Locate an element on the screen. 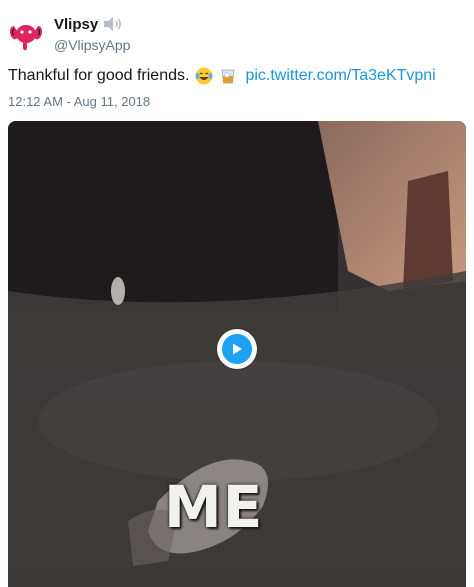  elephant-logo-icon is located at coordinates (26, 36).